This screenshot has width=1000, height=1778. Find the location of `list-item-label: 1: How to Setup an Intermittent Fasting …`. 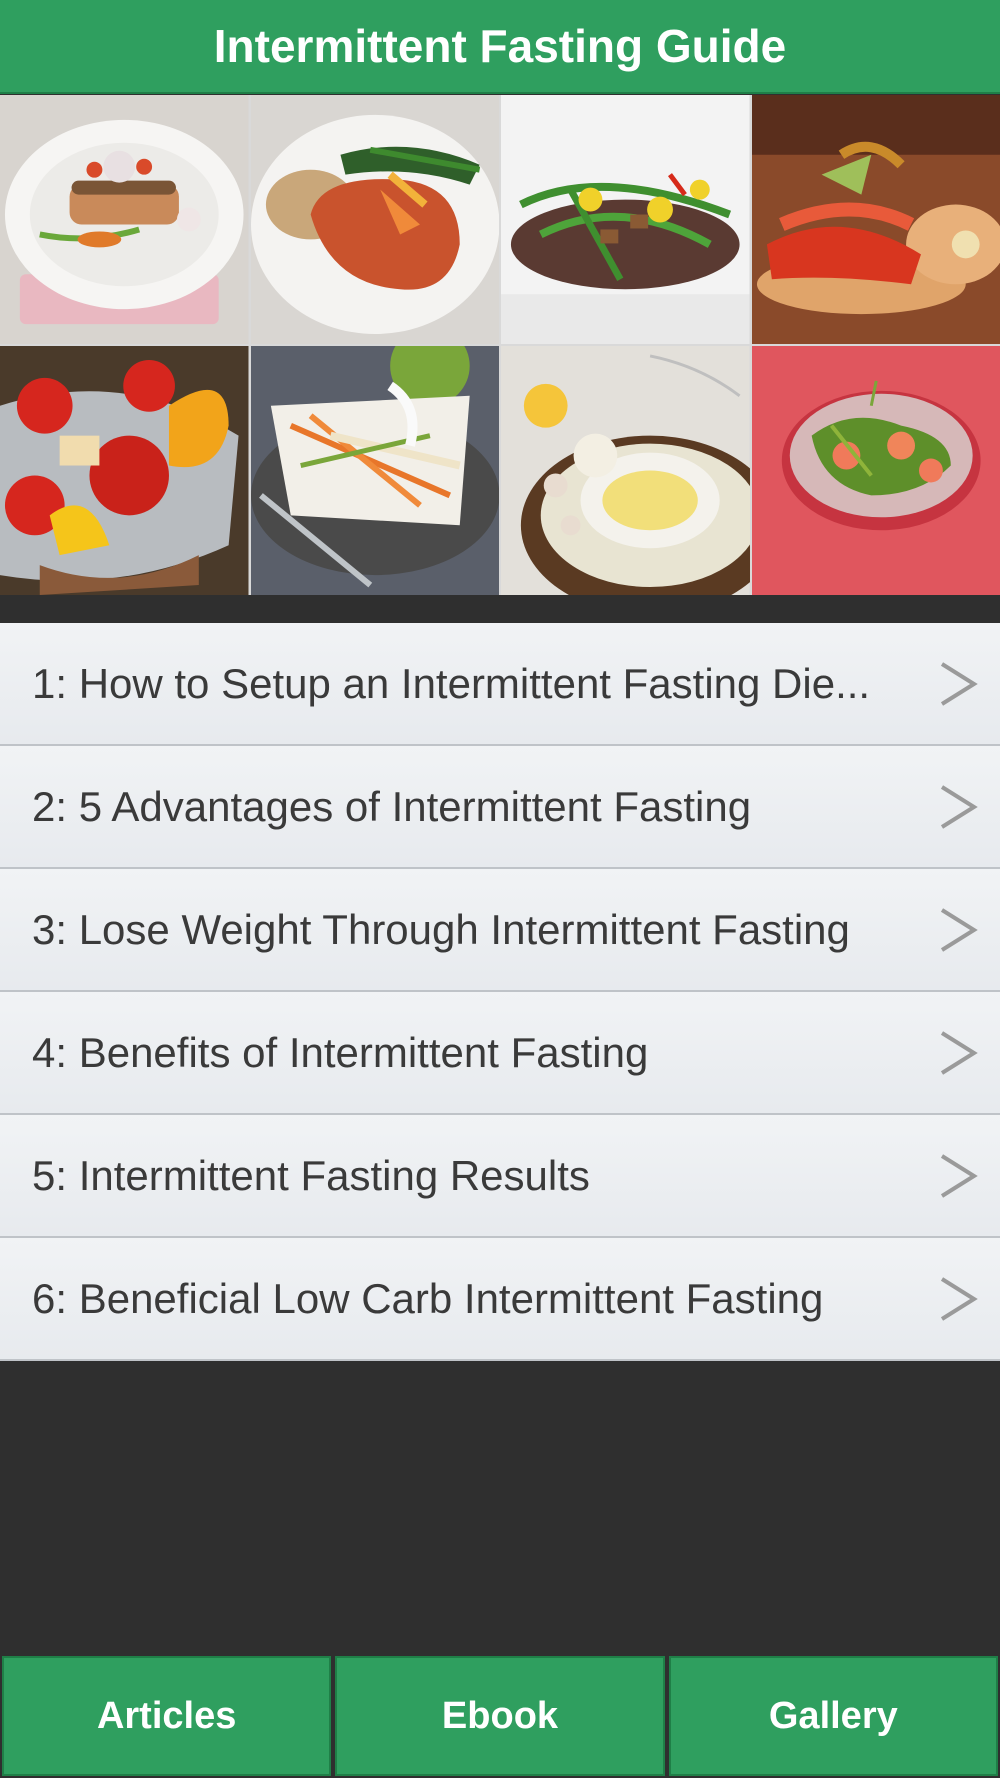

list-item-label: 1: How to Setup an Intermittent Fasting … is located at coordinates (451, 683).